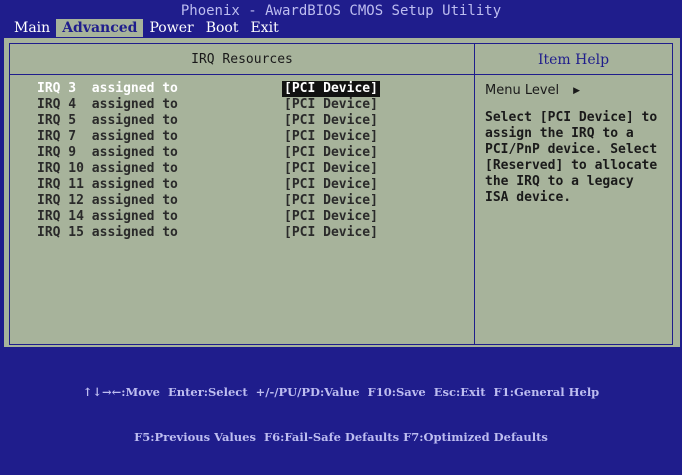 The image size is (682, 475). What do you see at coordinates (242, 59) in the screenshot?
I see `irq-resources-title: IRQ Resources` at bounding box center [242, 59].